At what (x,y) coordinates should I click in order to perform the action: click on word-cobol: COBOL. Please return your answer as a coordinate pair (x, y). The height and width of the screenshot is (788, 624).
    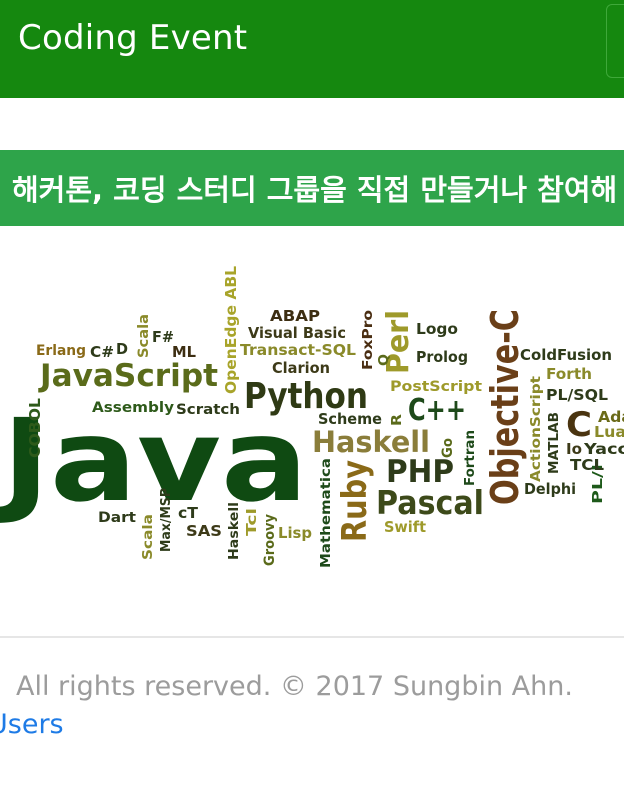
    Looking at the image, I should click on (35, 428).